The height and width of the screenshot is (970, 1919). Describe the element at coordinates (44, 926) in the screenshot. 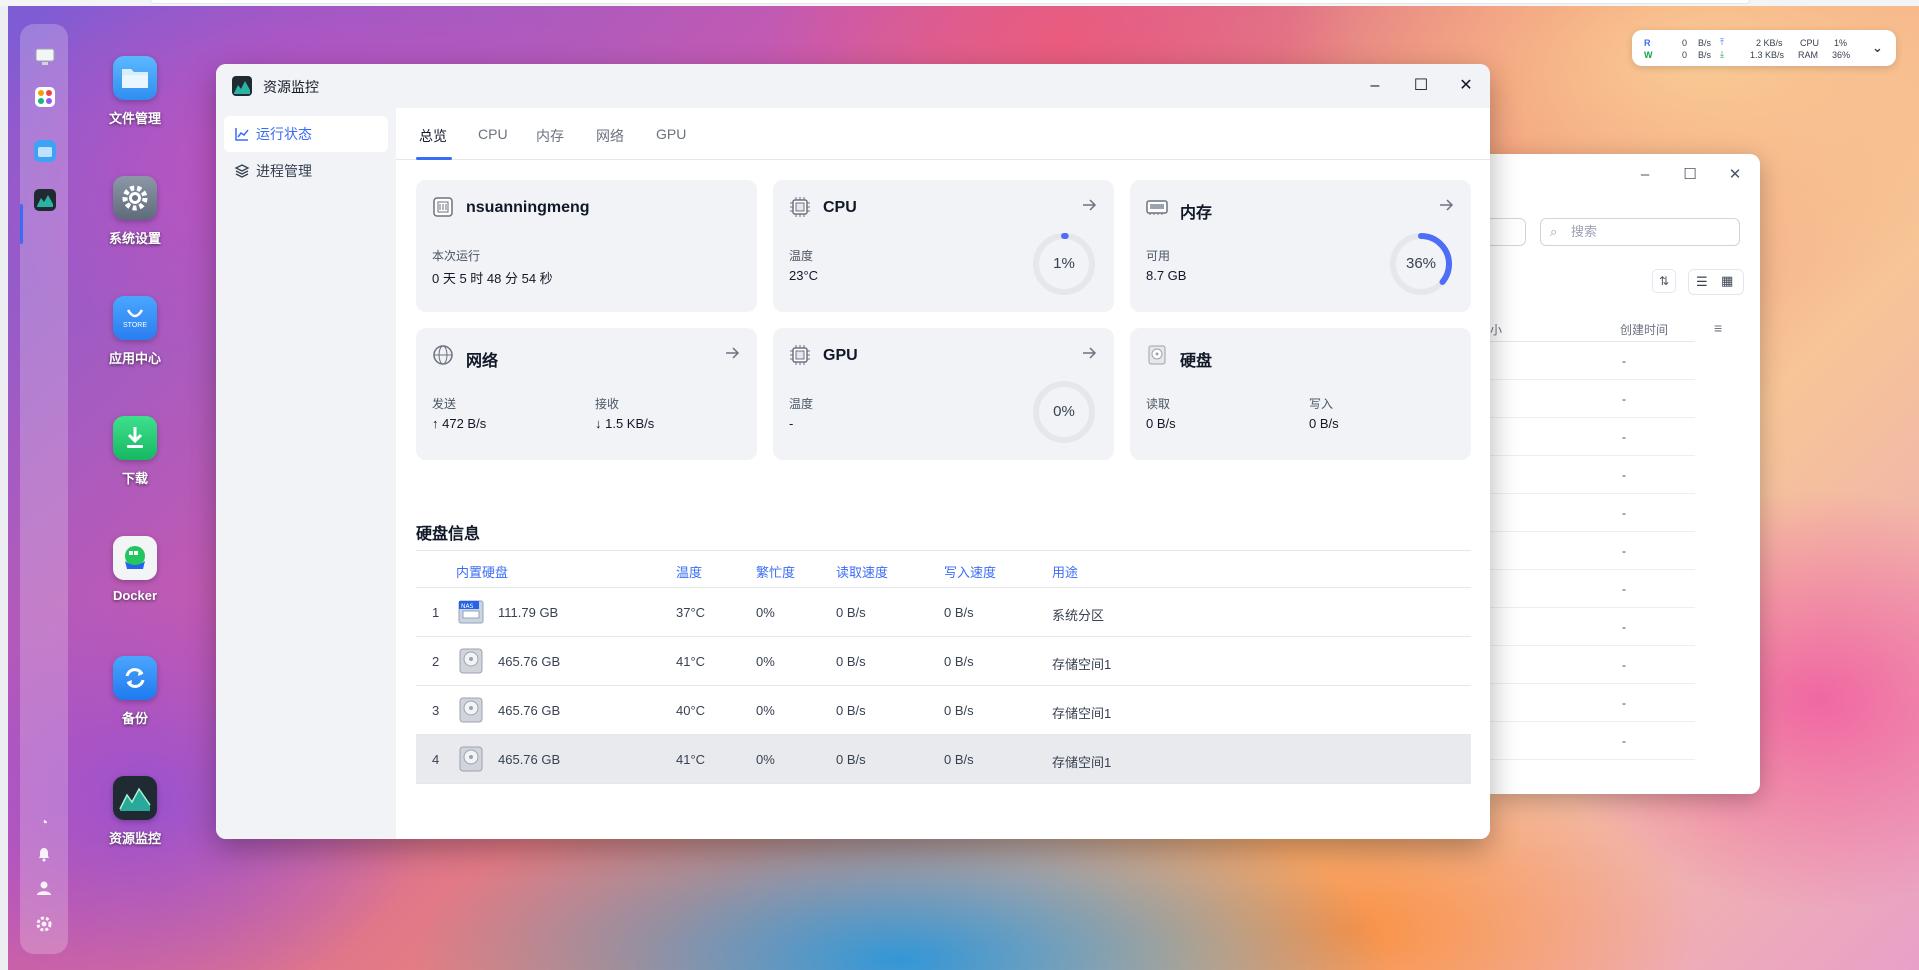

I see `gear-icon` at that location.